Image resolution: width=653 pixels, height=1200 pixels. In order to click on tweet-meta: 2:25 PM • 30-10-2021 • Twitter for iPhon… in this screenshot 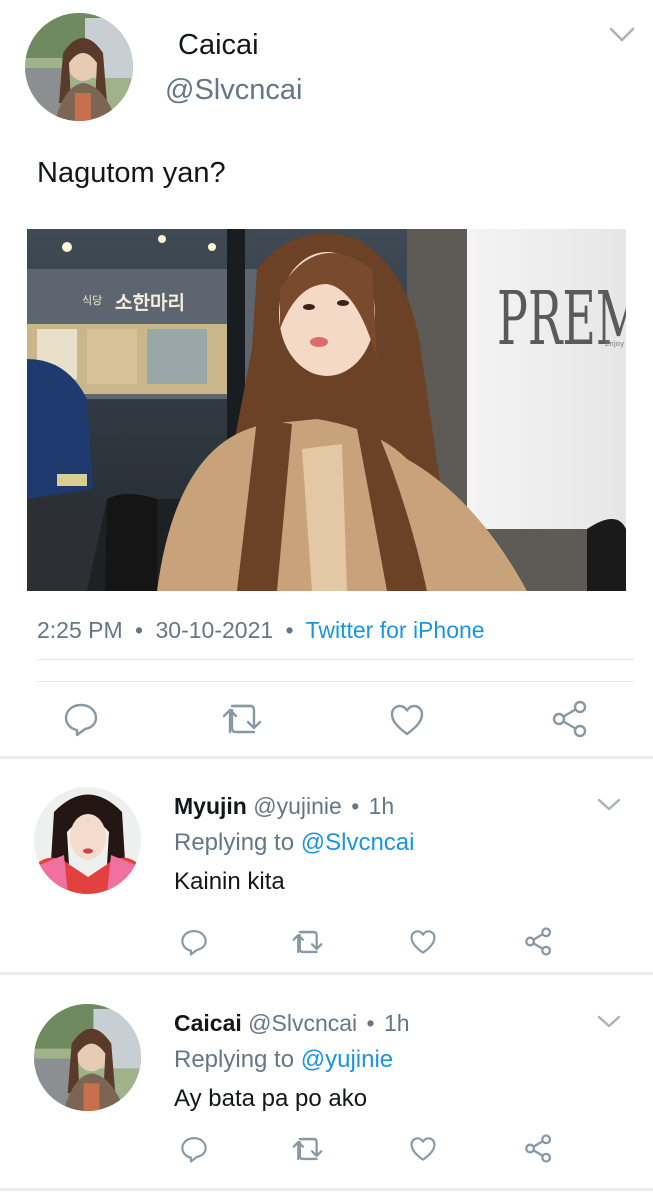, I will do `click(261, 630)`.